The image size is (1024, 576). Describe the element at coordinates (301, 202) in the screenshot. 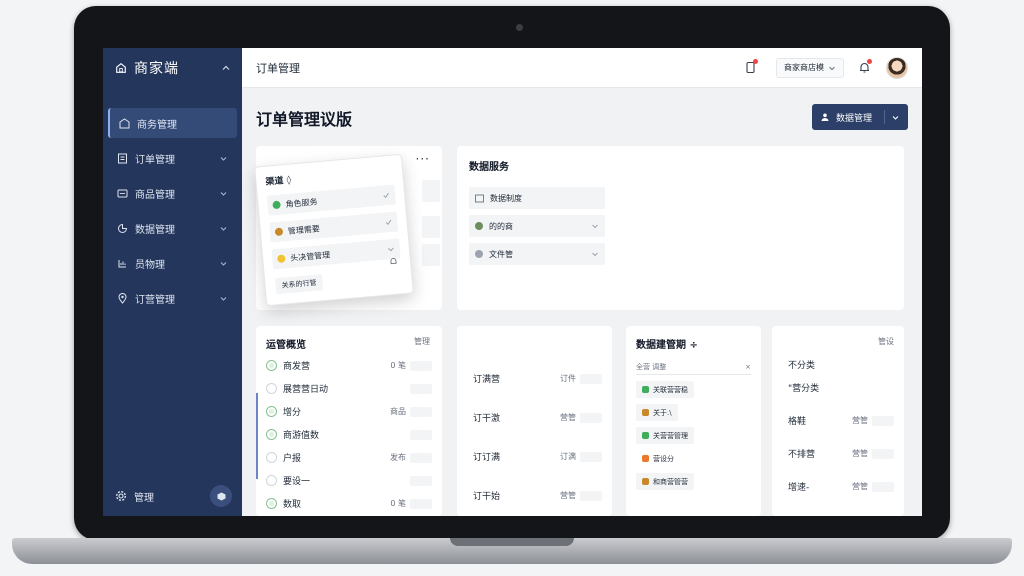

I see `filter-option-label: 角色服务` at that location.